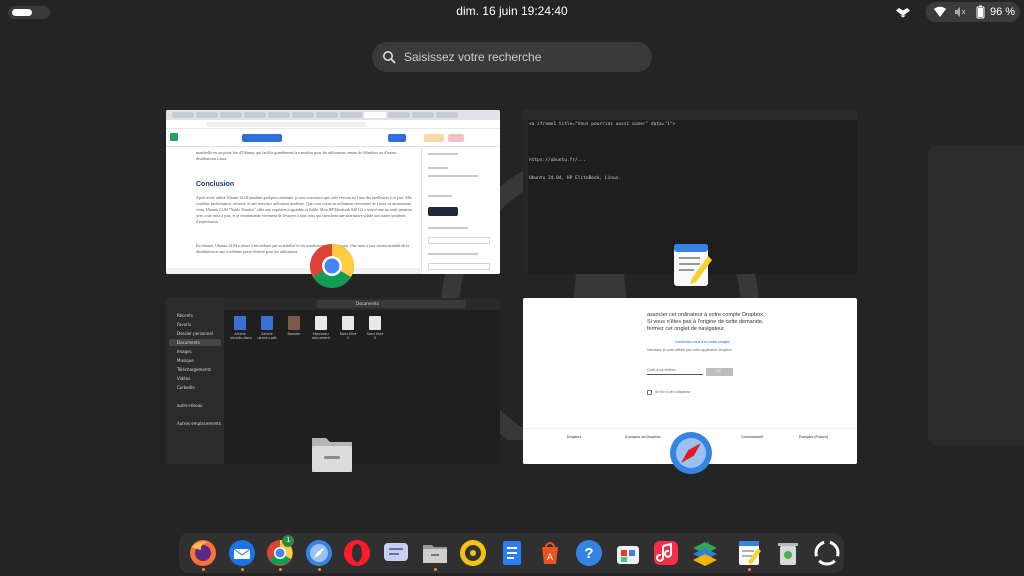 The height and width of the screenshot is (576, 1024). Describe the element at coordinates (195, 387) in the screenshot. I see `files-sidebar-item: Corbeille` at that location.